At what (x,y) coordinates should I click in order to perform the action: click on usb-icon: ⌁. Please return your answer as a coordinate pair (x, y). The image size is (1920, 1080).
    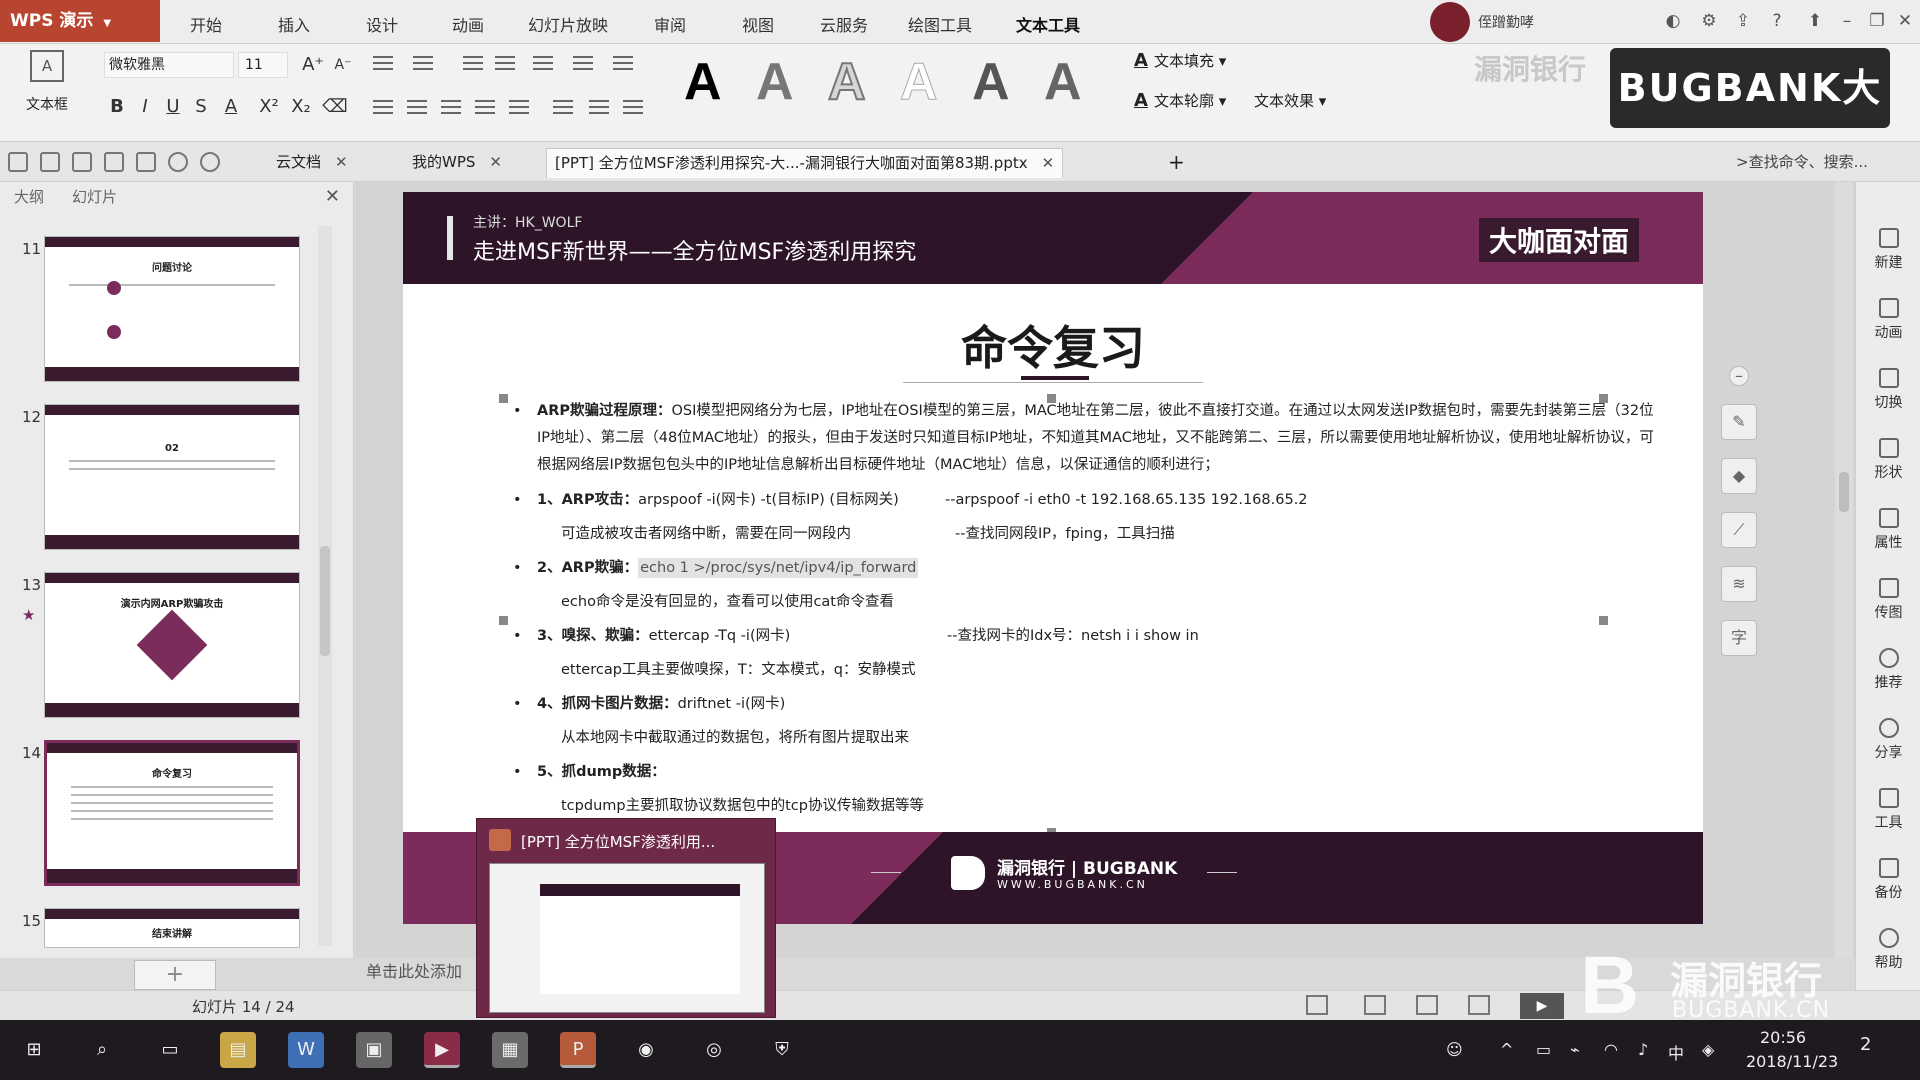
    Looking at the image, I should click on (1575, 1049).